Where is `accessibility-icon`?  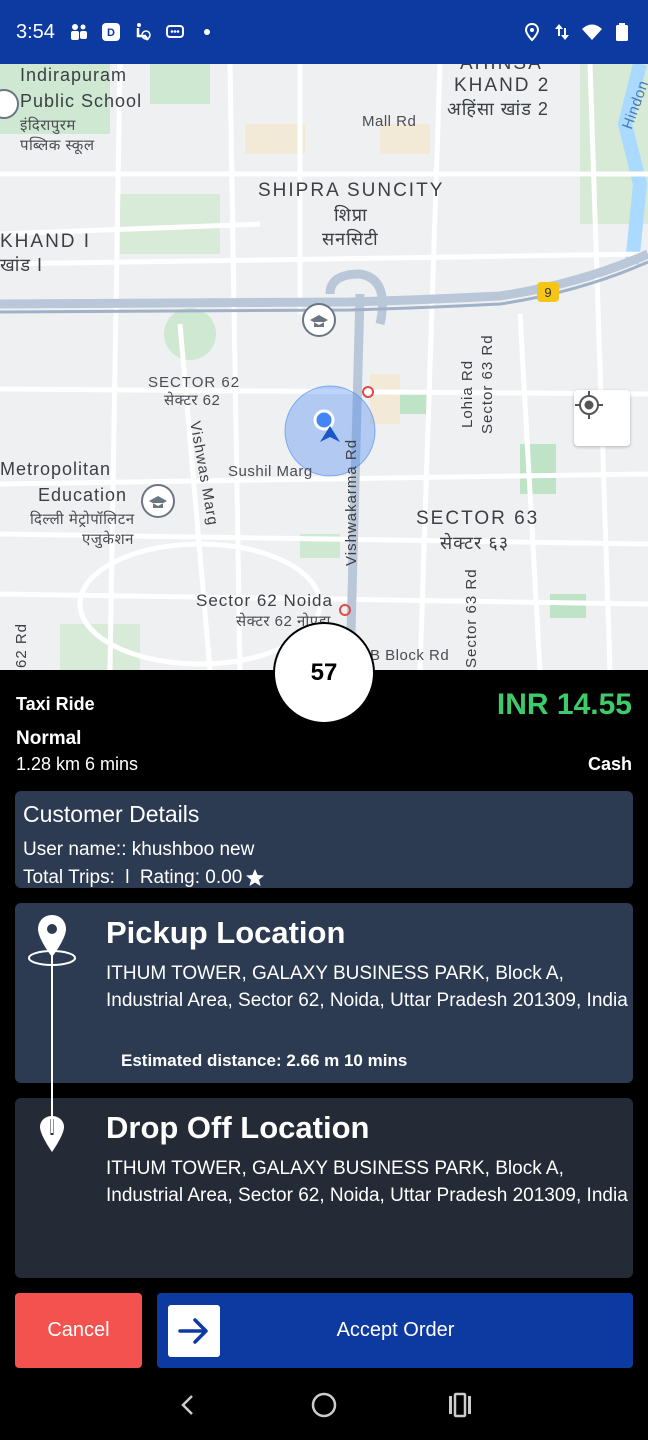
accessibility-icon is located at coordinates (143, 32).